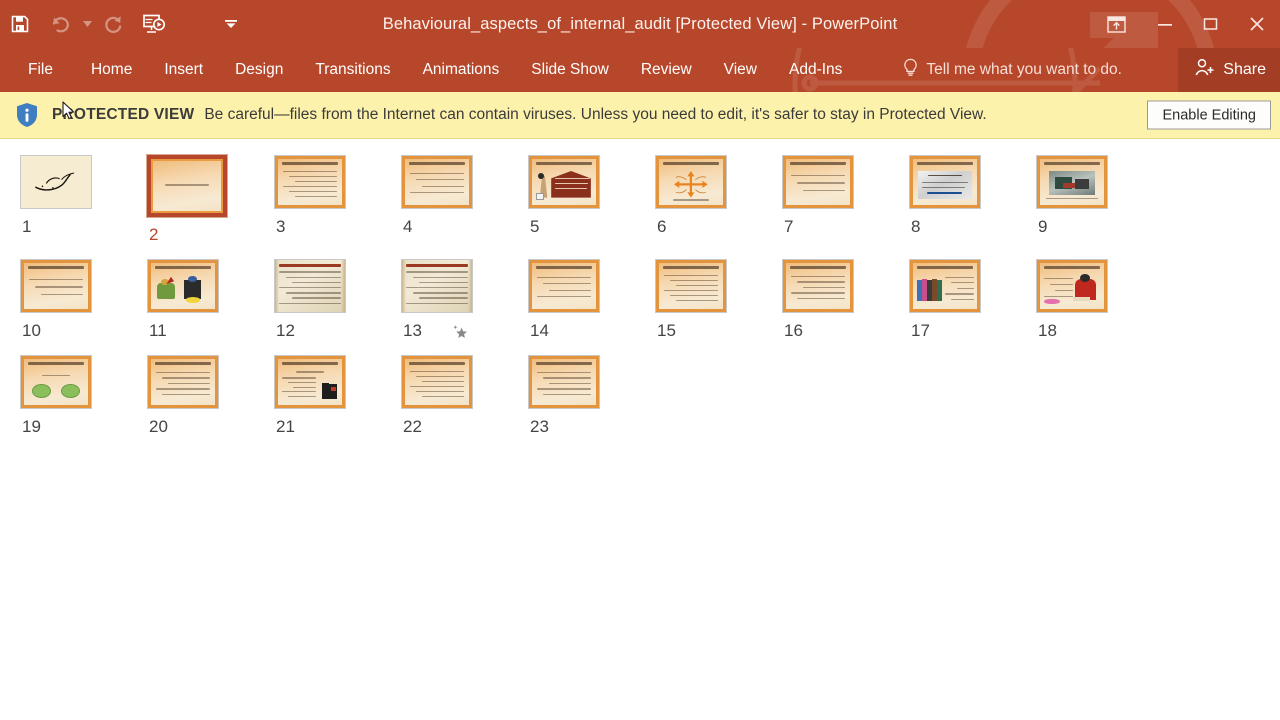 The height and width of the screenshot is (720, 1280). What do you see at coordinates (87, 24) in the screenshot?
I see `undo-dropdown` at bounding box center [87, 24].